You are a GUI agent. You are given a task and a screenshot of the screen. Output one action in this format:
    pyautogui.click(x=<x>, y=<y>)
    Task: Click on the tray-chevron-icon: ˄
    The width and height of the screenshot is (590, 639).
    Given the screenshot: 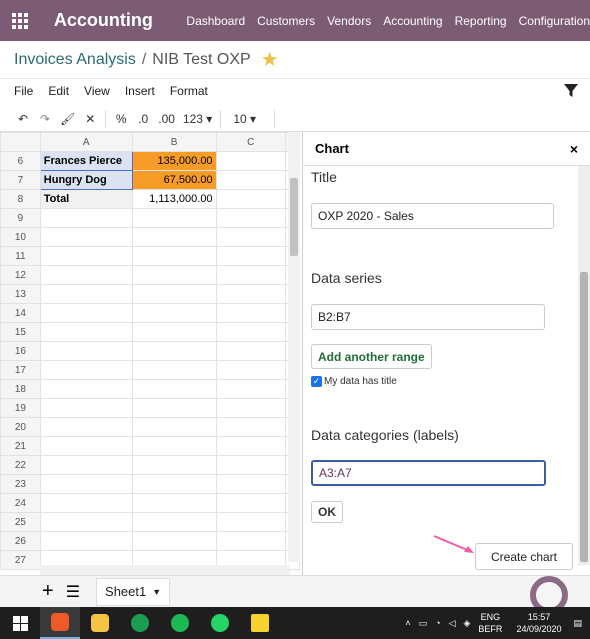 What is the action you would take?
    pyautogui.click(x=407, y=623)
    